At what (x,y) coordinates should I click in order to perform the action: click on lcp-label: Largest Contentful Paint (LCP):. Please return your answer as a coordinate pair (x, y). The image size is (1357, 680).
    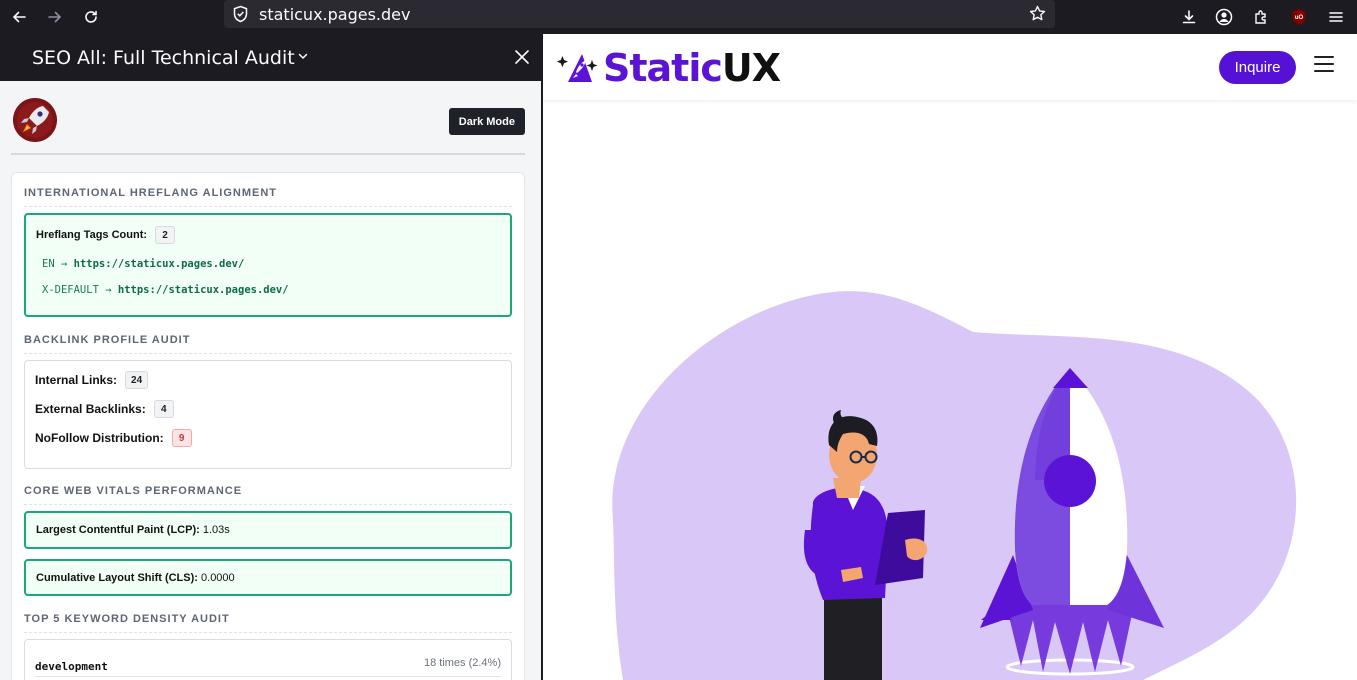
    Looking at the image, I should click on (118, 530).